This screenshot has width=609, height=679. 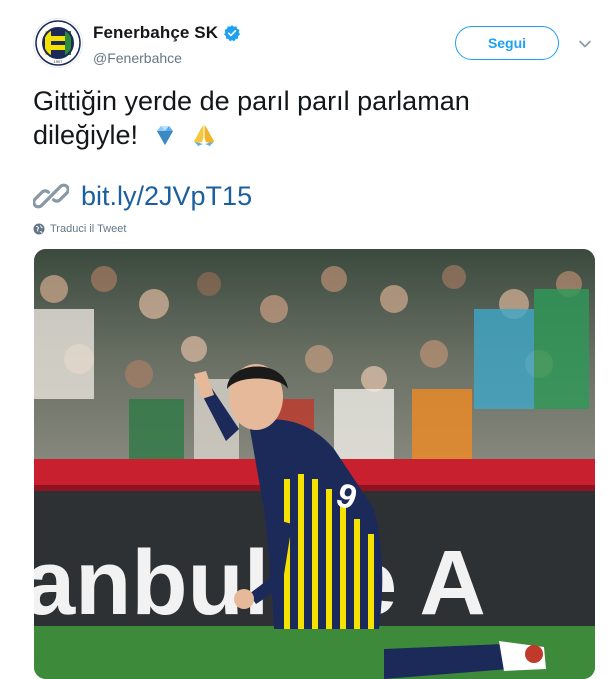 I want to click on follow-button: Segui, so click(x=507, y=43).